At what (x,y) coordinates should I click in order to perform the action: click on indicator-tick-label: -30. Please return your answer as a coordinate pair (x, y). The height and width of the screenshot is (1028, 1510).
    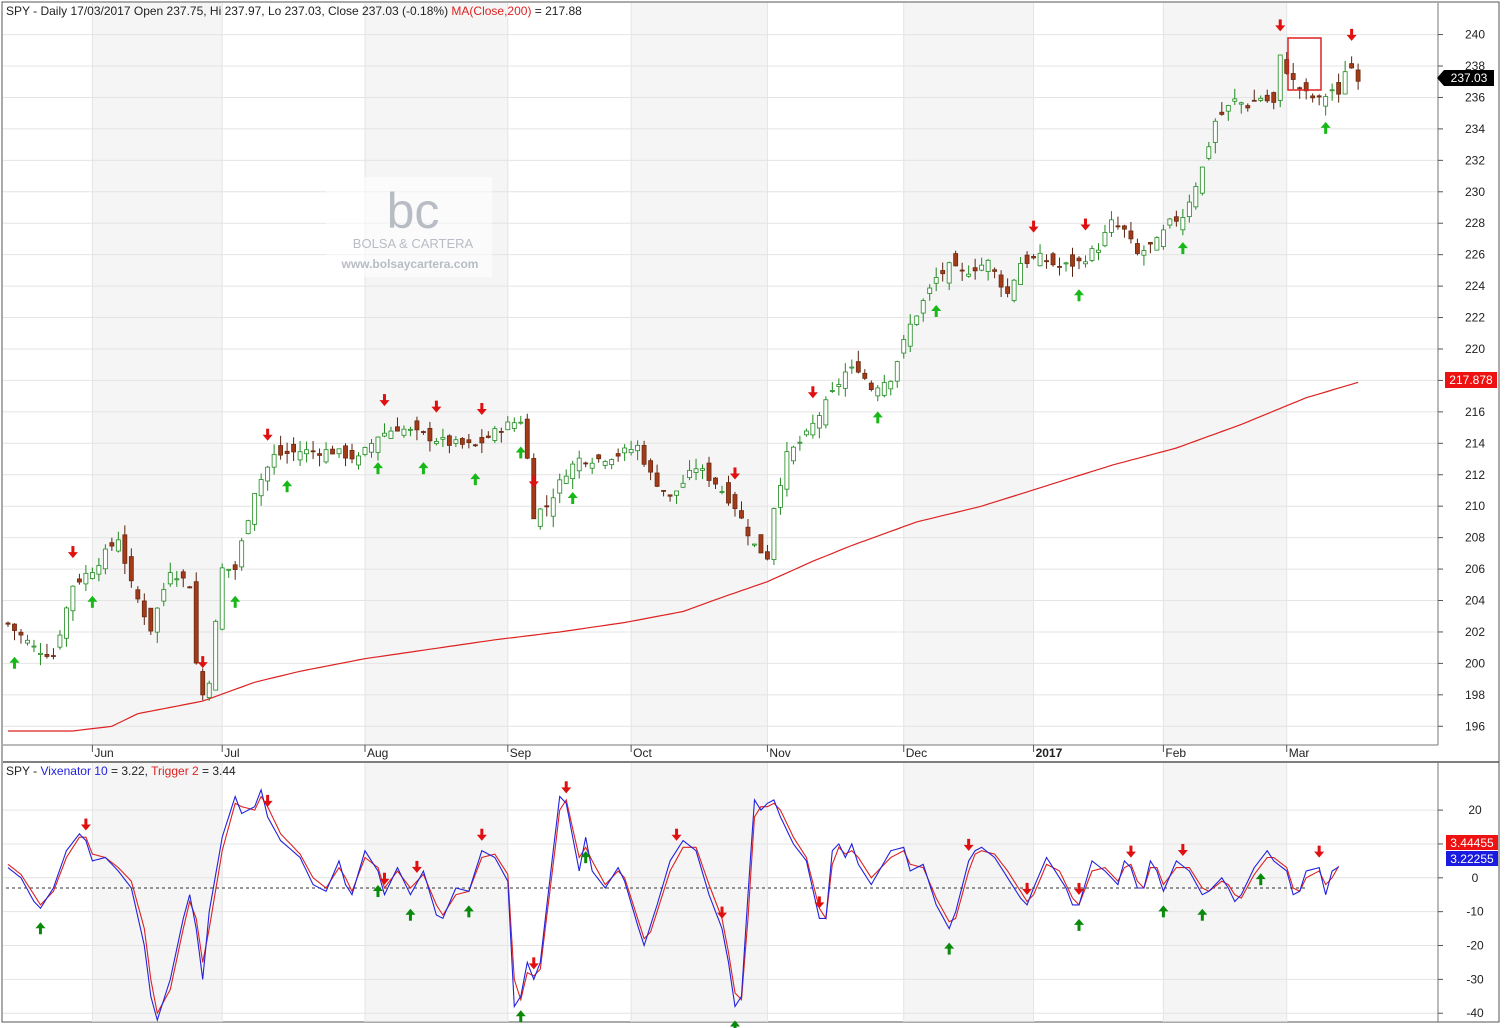
    Looking at the image, I should click on (1475, 979).